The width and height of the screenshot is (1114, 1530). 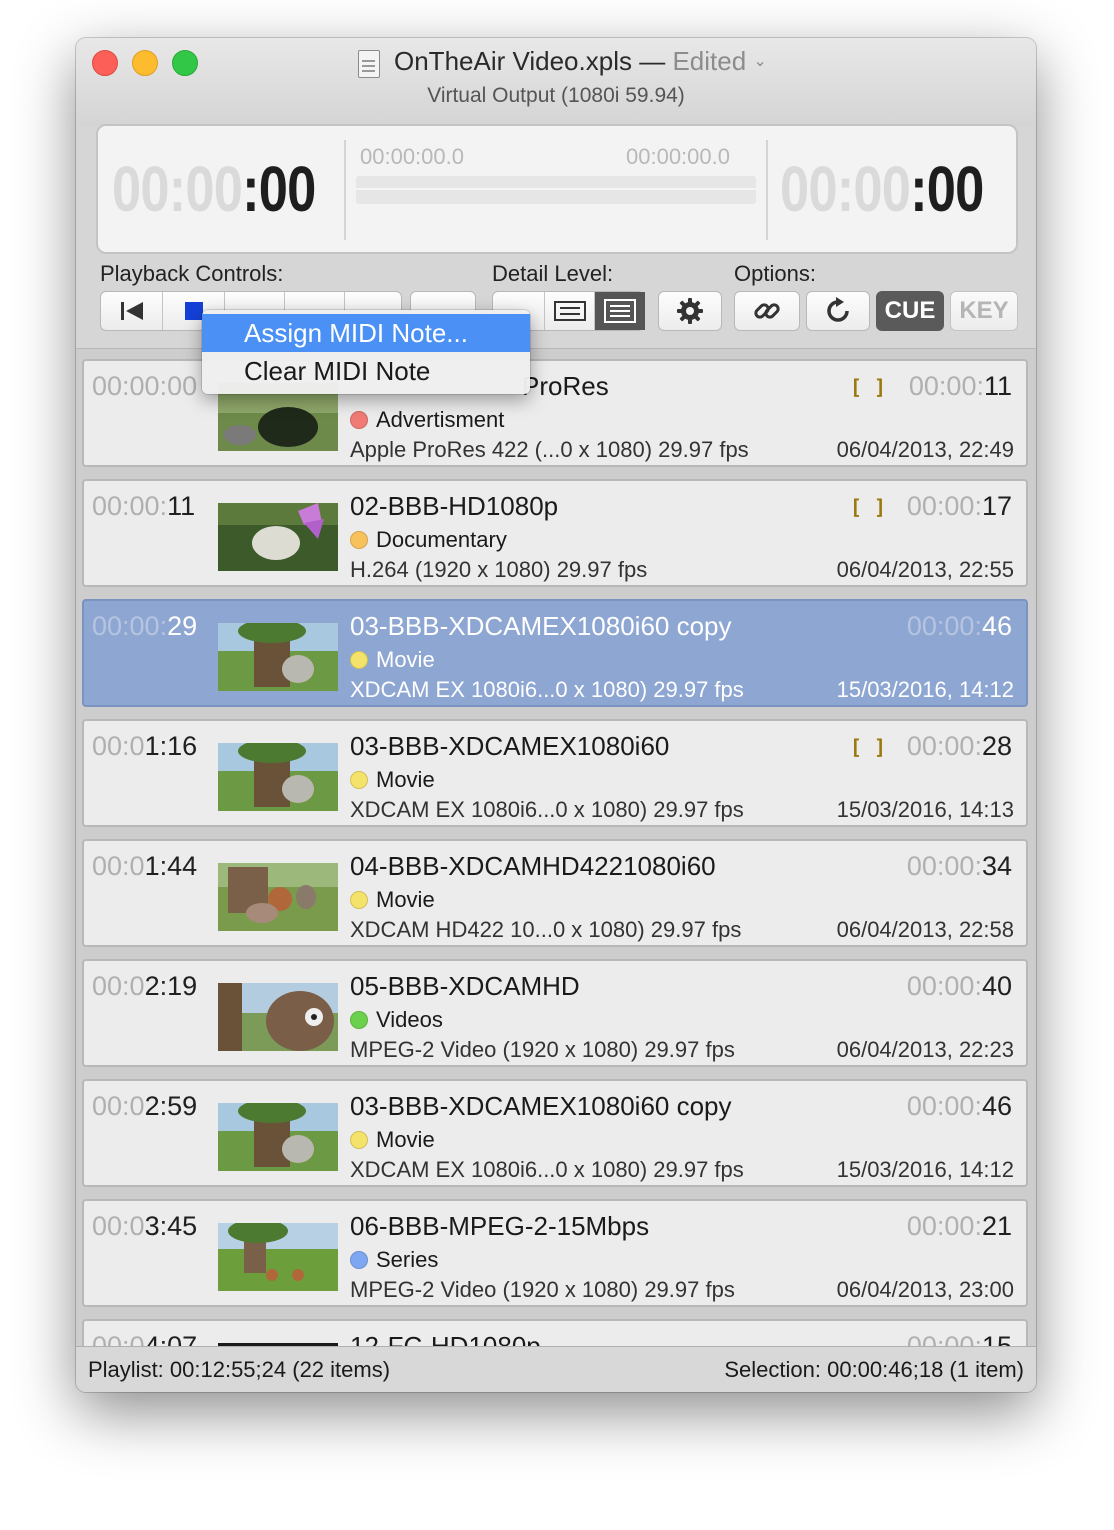 What do you see at coordinates (925, 569) in the screenshot?
I see `item-date: 06/04/2013, 22:55` at bounding box center [925, 569].